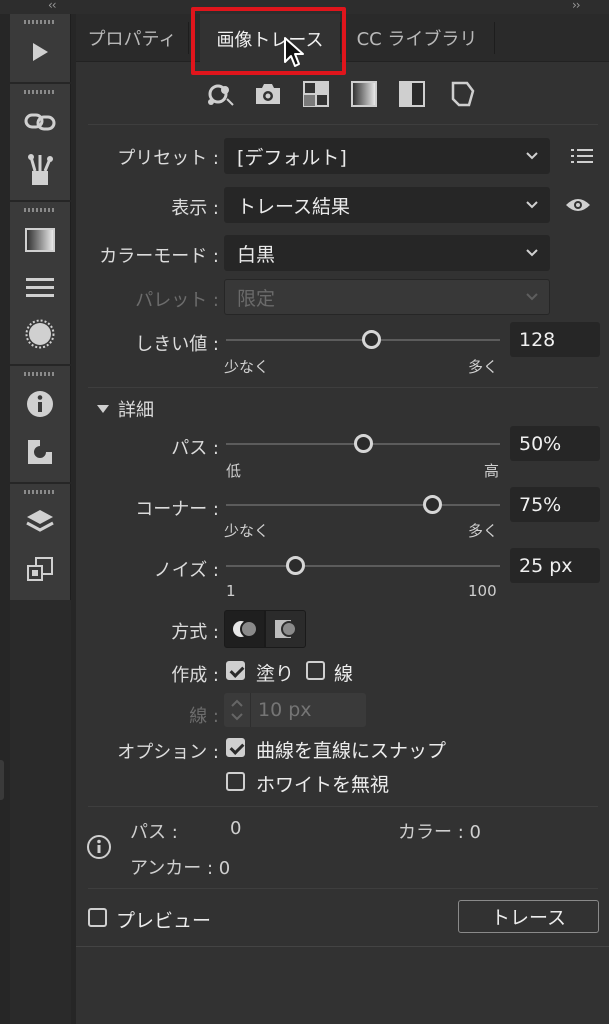  What do you see at coordinates (195, 208) in the screenshot?
I see `view-label: 表示 :` at bounding box center [195, 208].